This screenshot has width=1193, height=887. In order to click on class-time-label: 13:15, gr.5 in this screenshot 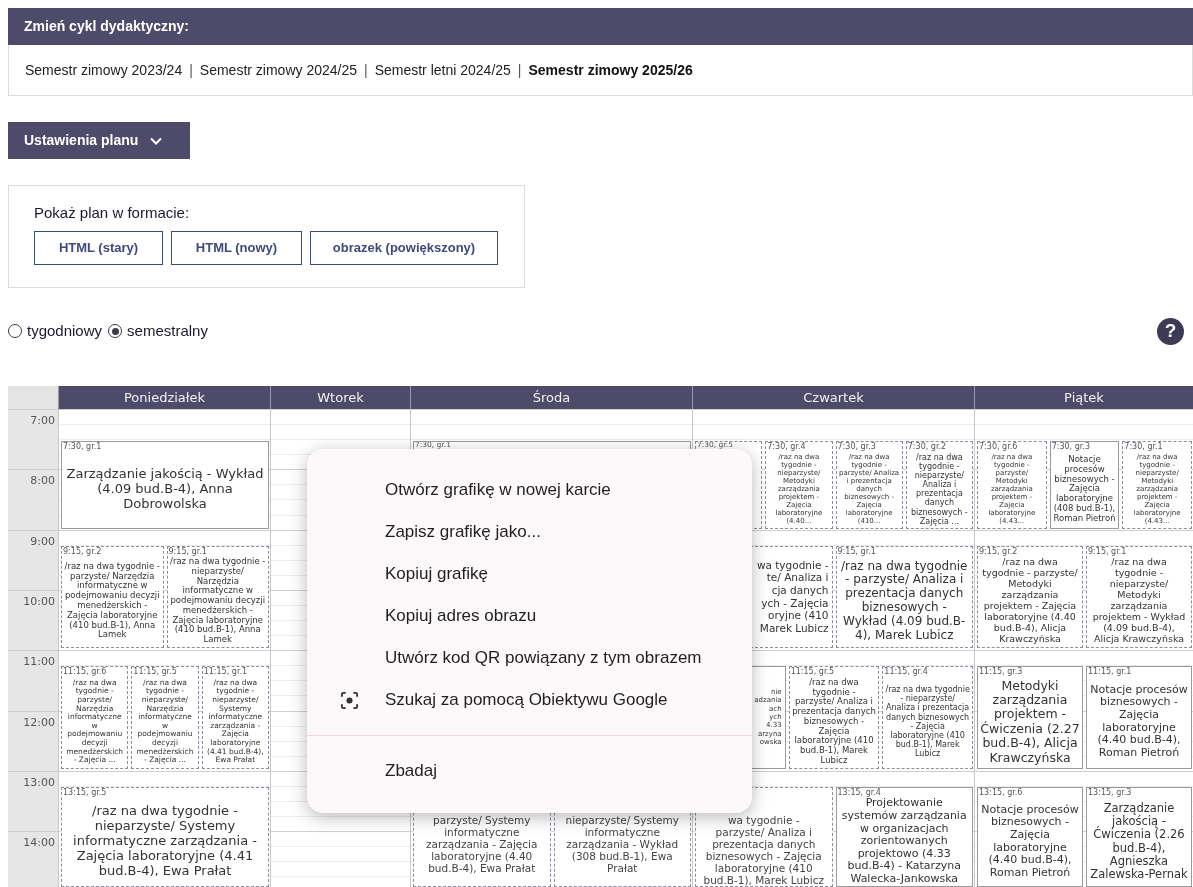, I will do `click(85, 792)`.